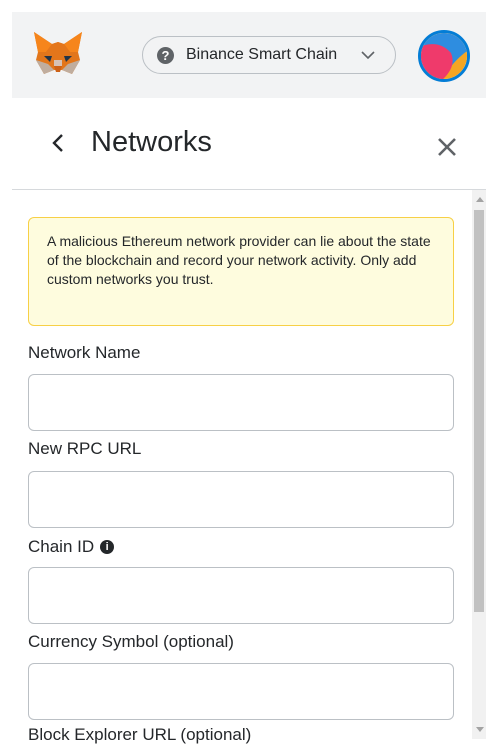 The image size is (486, 745). Describe the element at coordinates (447, 147) in the screenshot. I see `close-icon` at that location.